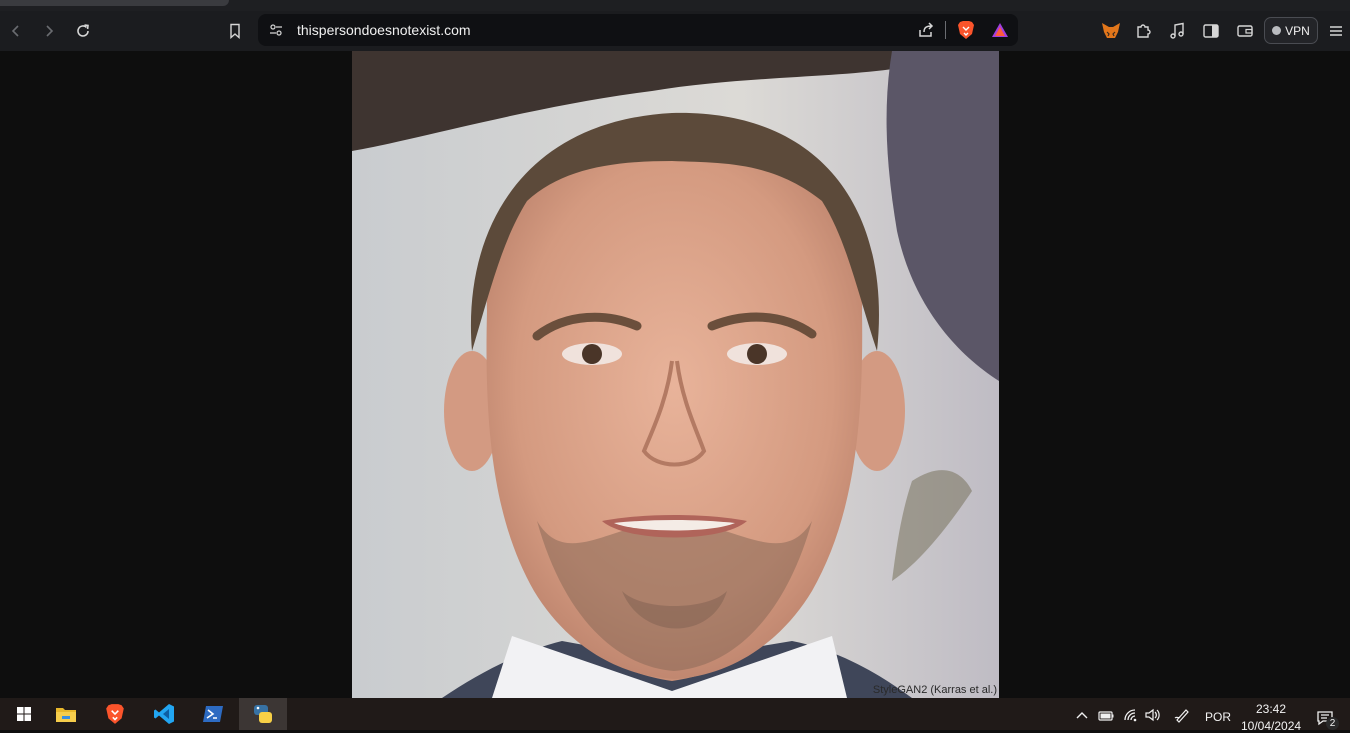 The image size is (1350, 733). I want to click on vpn-status-dot, so click(1277, 30).